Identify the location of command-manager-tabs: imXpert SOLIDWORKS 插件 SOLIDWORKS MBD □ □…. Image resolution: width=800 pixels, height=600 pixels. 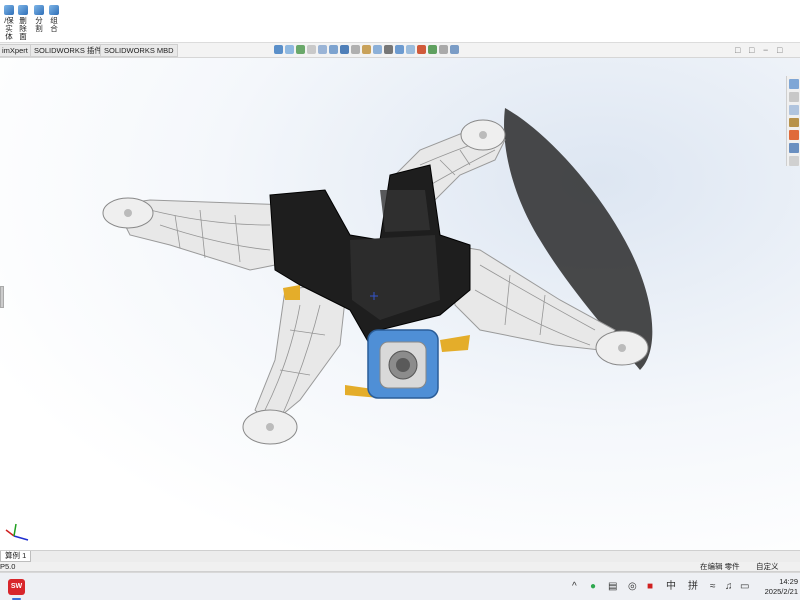
(400, 50).